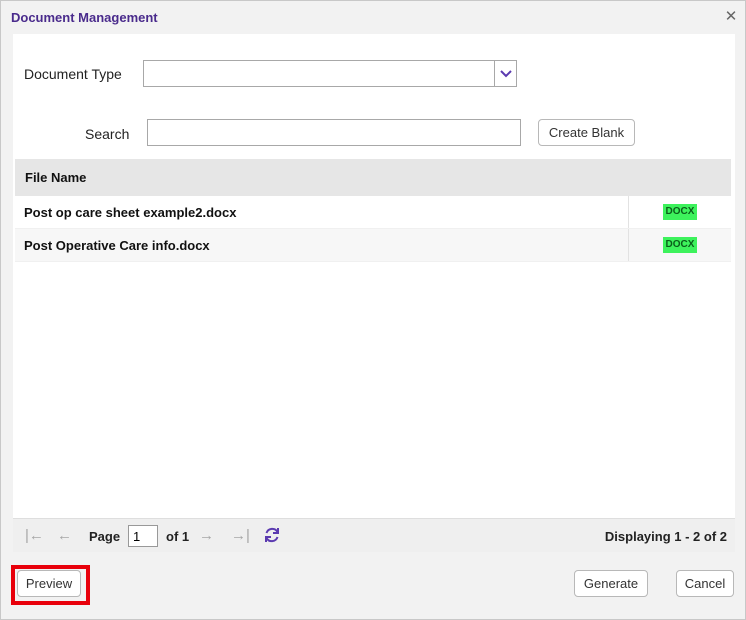 Image resolution: width=746 pixels, height=620 pixels. I want to click on page-count-label: of 1, so click(178, 536).